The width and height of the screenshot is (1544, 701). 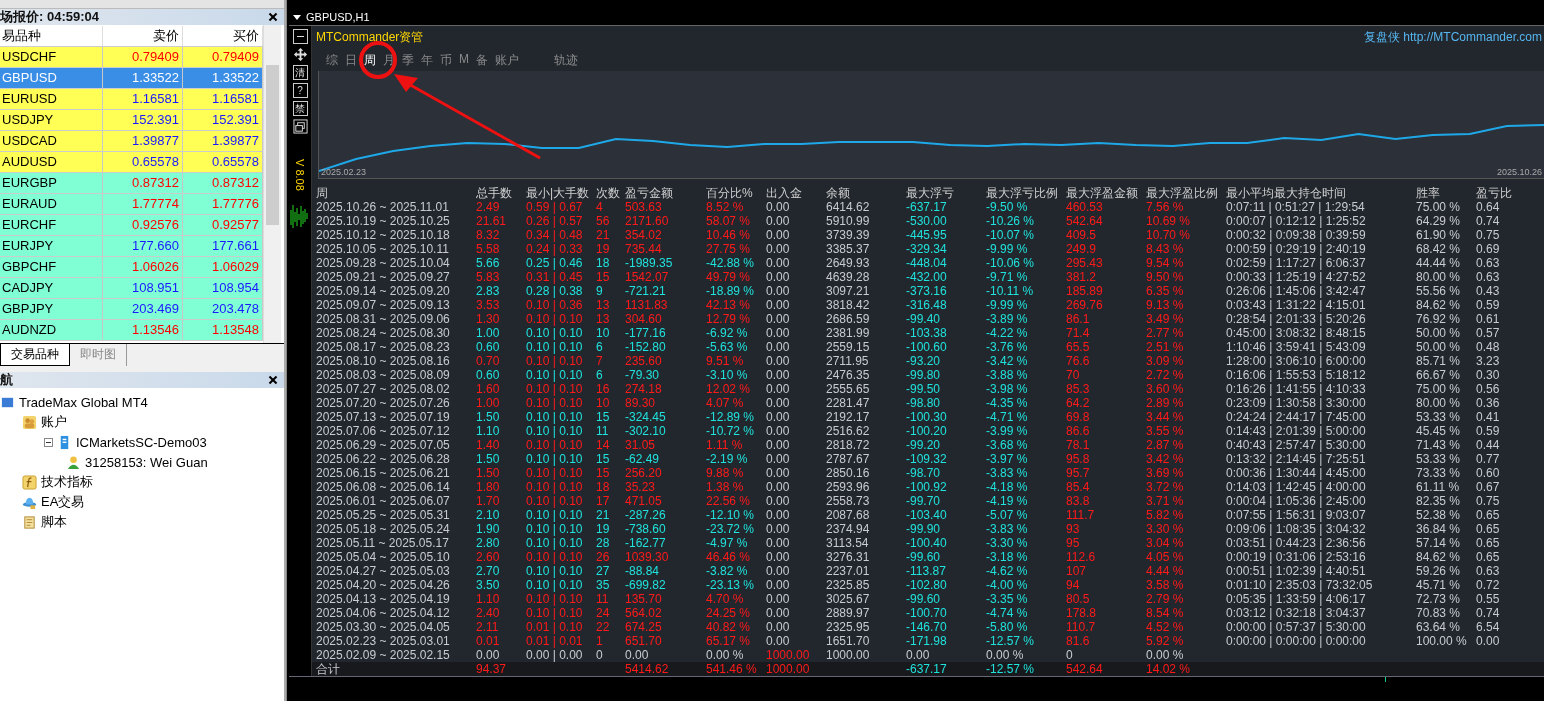 I want to click on scrollbar, so click(x=272, y=184).